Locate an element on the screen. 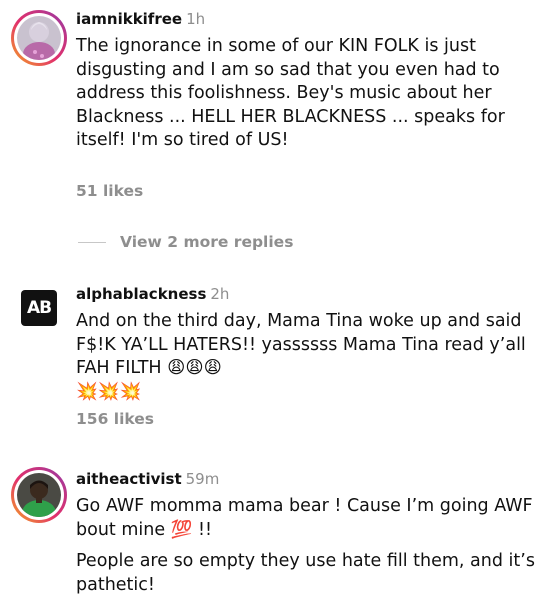  comment-time: 1h is located at coordinates (196, 19).